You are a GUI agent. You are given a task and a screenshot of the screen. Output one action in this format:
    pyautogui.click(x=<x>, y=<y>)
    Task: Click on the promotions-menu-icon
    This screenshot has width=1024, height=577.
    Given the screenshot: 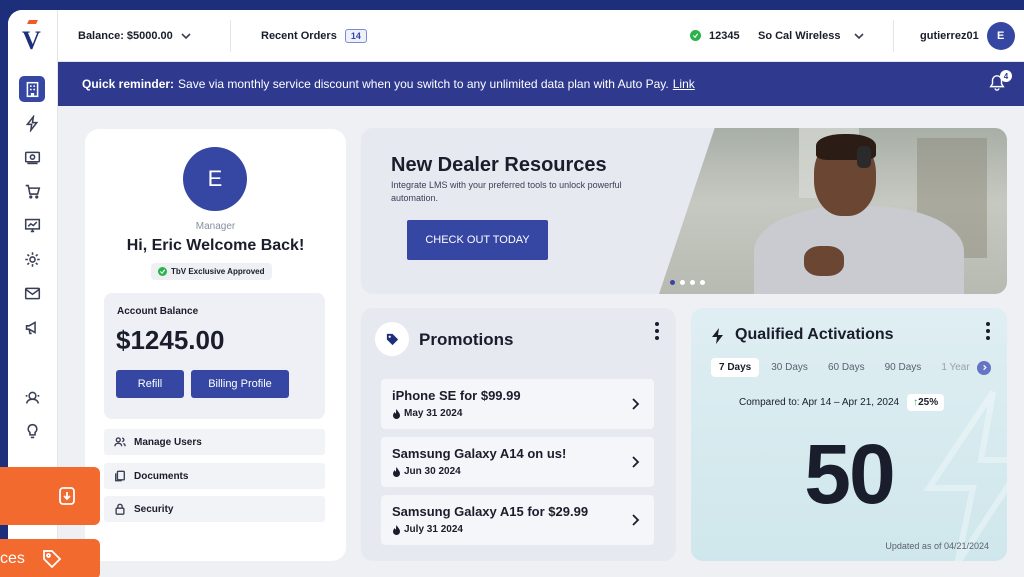 What is the action you would take?
    pyautogui.click(x=657, y=331)
    